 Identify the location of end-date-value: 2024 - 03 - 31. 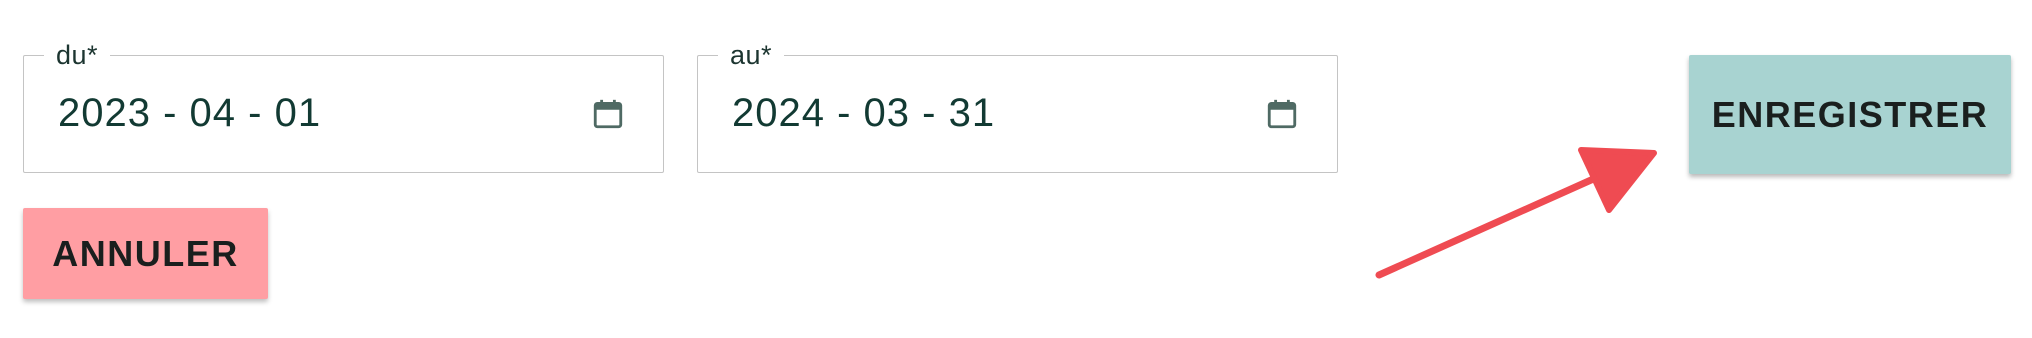
(863, 113).